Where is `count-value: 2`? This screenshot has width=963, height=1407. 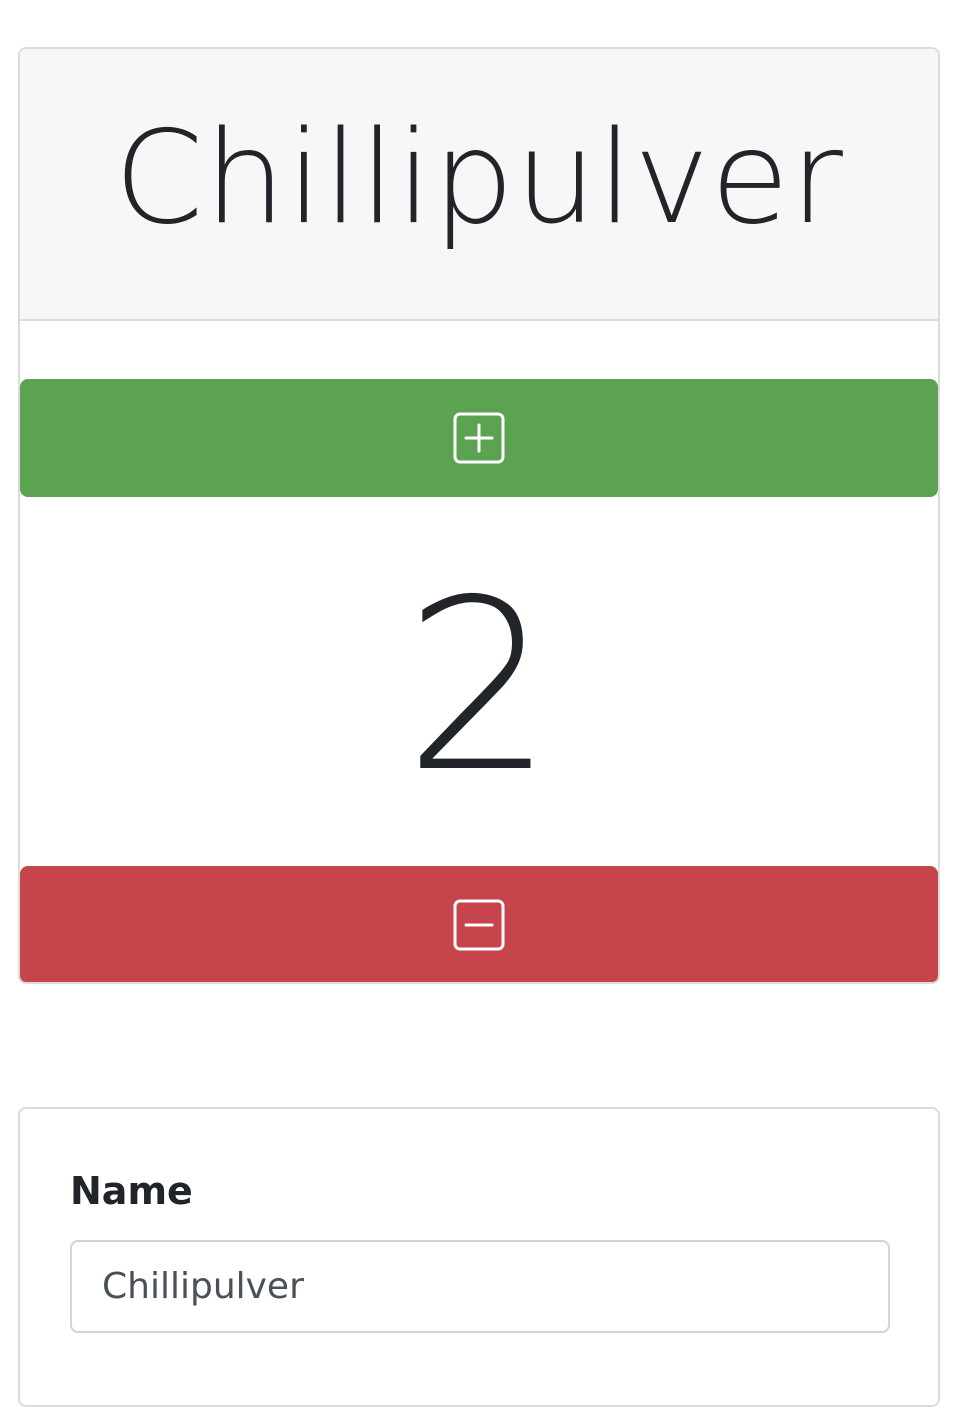
count-value: 2 is located at coordinates (479, 686).